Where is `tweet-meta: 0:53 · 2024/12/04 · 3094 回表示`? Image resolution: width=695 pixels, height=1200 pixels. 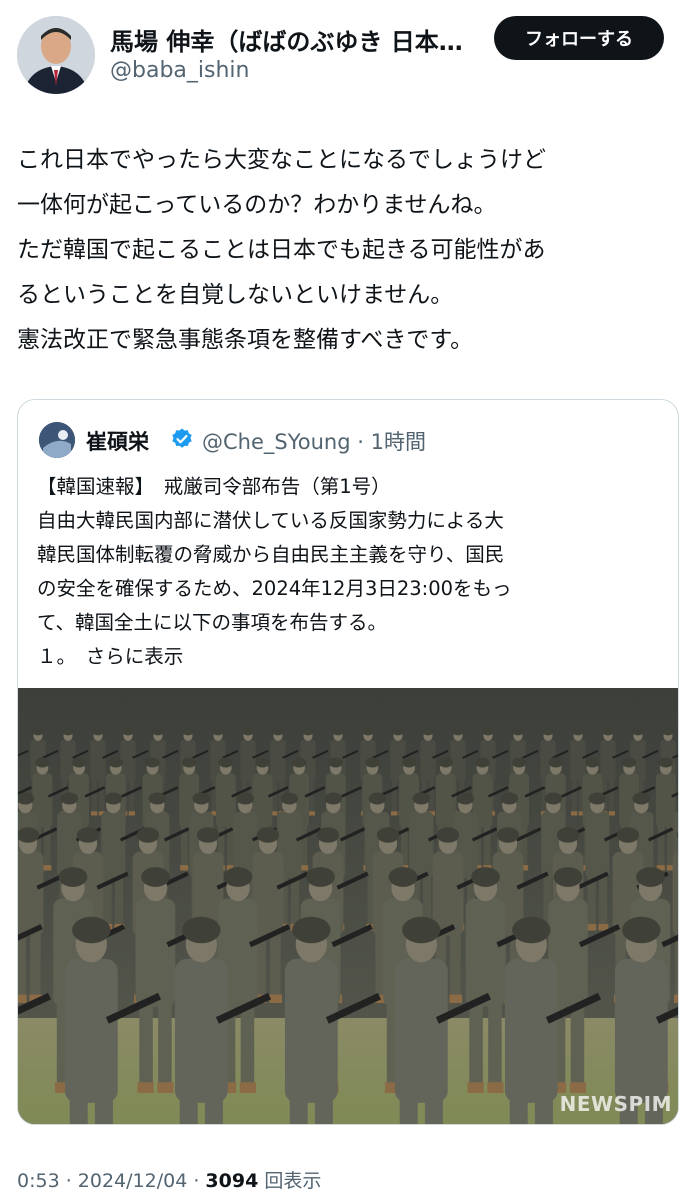
tweet-meta: 0:53 · 2024/12/04 · 3094 回表示 is located at coordinates (169, 1179).